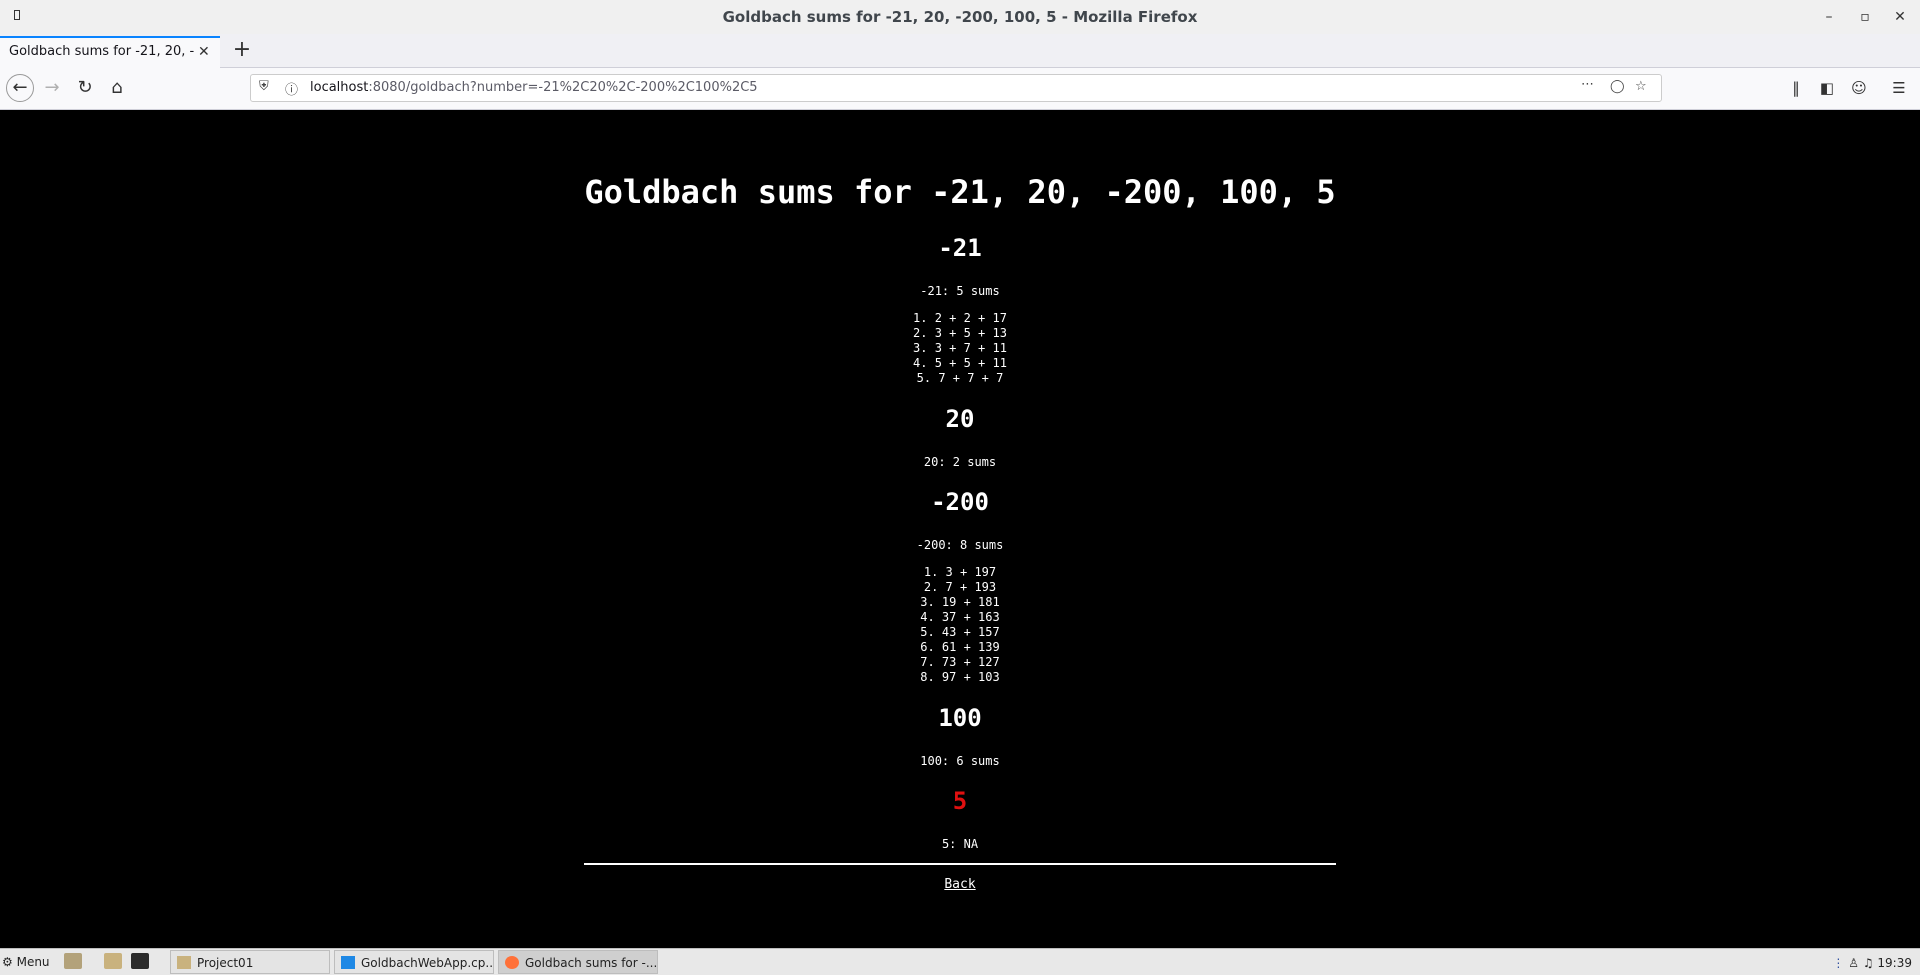 This screenshot has height=975, width=1920. What do you see at coordinates (960, 318) in the screenshot?
I see `list-item: 1. 2 + 2 + 17` at bounding box center [960, 318].